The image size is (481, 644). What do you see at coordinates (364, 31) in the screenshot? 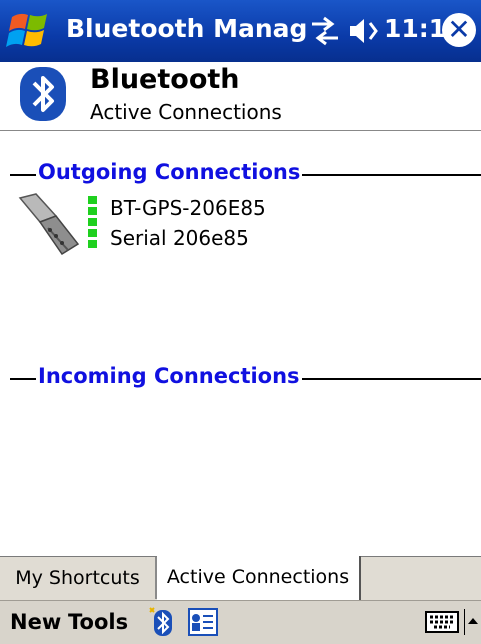
I see `speaker-icon` at bounding box center [364, 31].